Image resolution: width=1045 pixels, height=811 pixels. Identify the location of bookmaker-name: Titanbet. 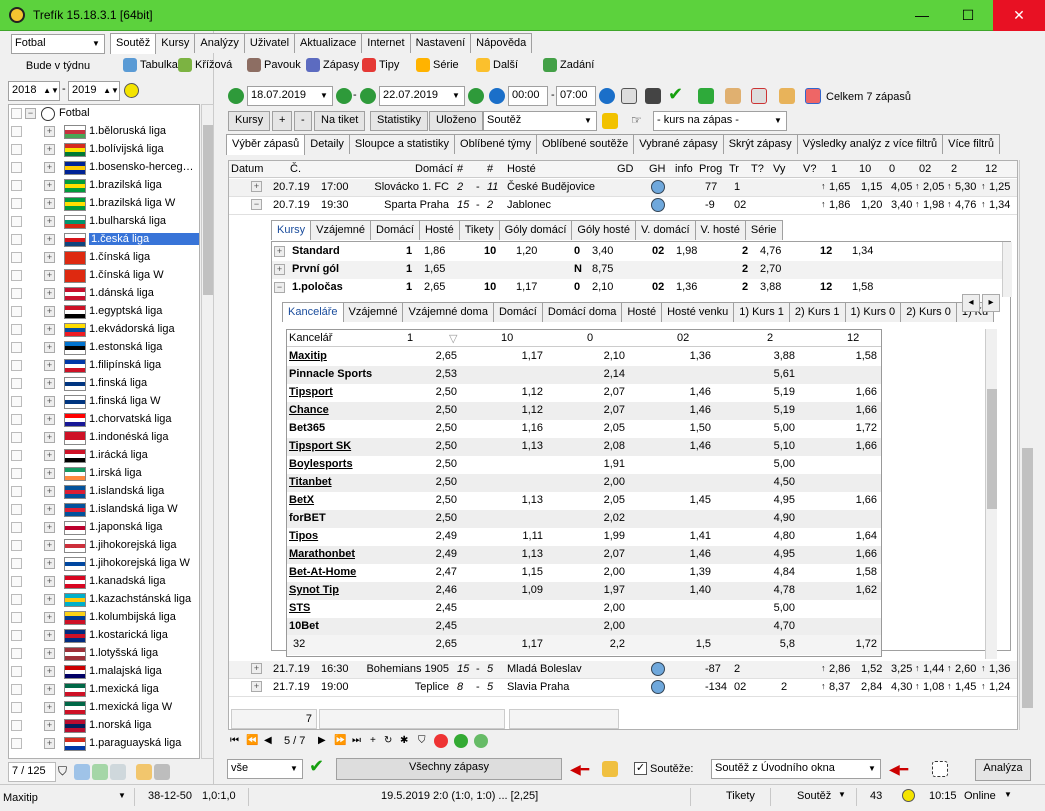
(310, 482).